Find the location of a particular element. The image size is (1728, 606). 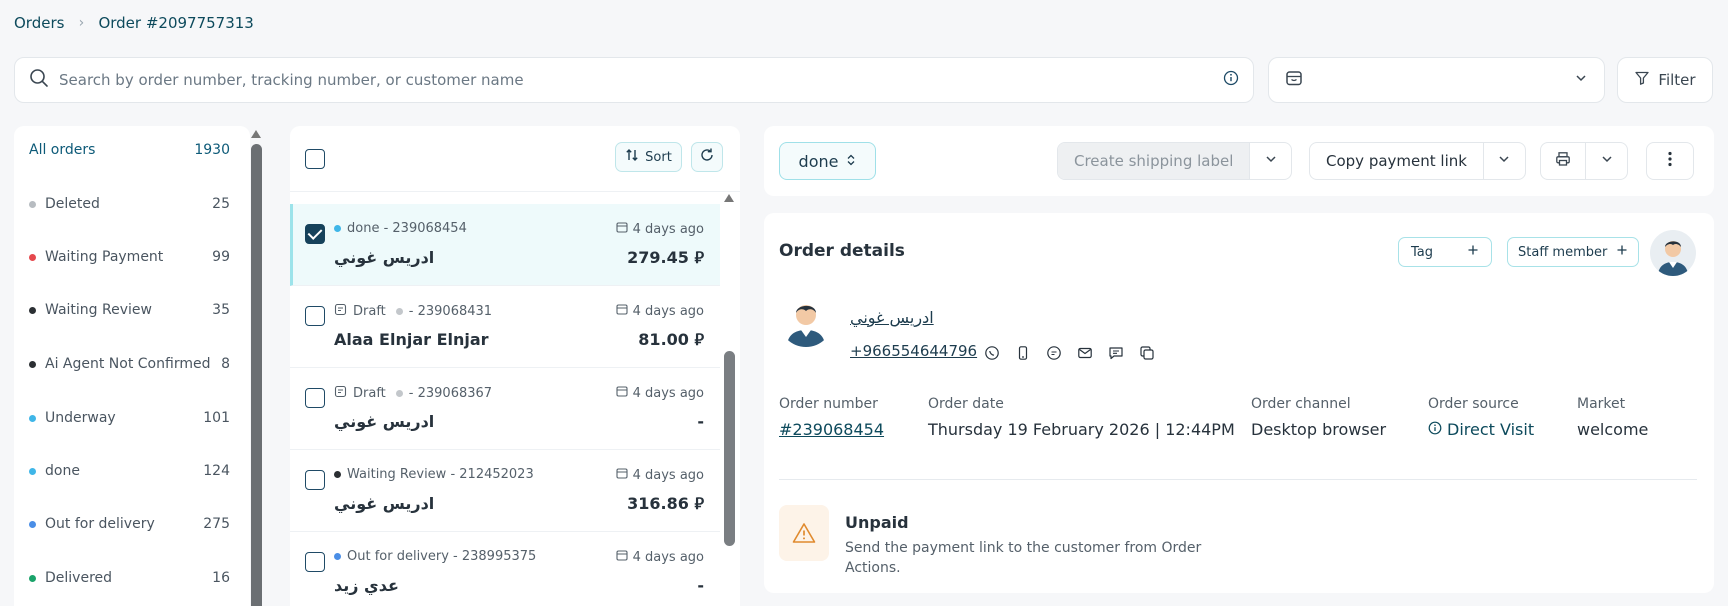

orders-scrollbar is located at coordinates (729, 394).